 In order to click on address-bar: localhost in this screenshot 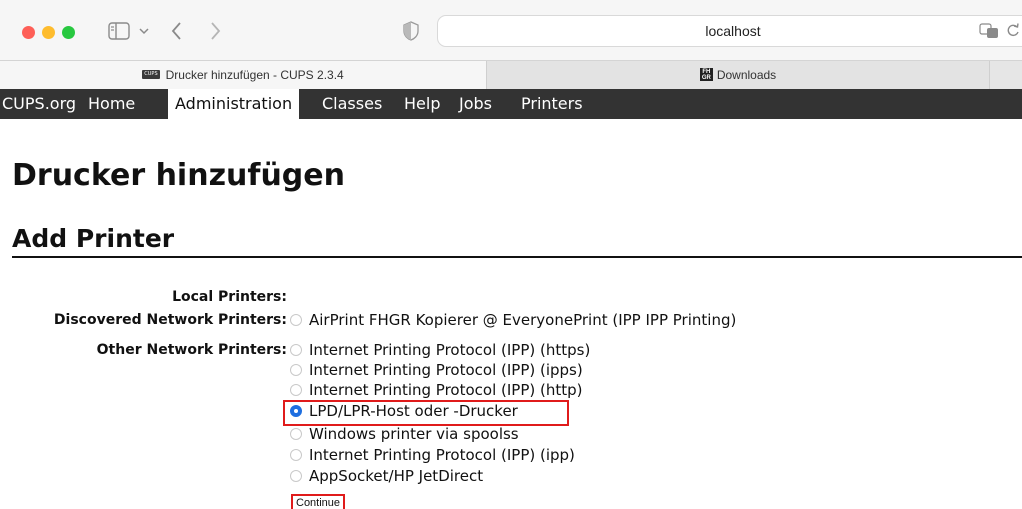, I will do `click(729, 31)`.